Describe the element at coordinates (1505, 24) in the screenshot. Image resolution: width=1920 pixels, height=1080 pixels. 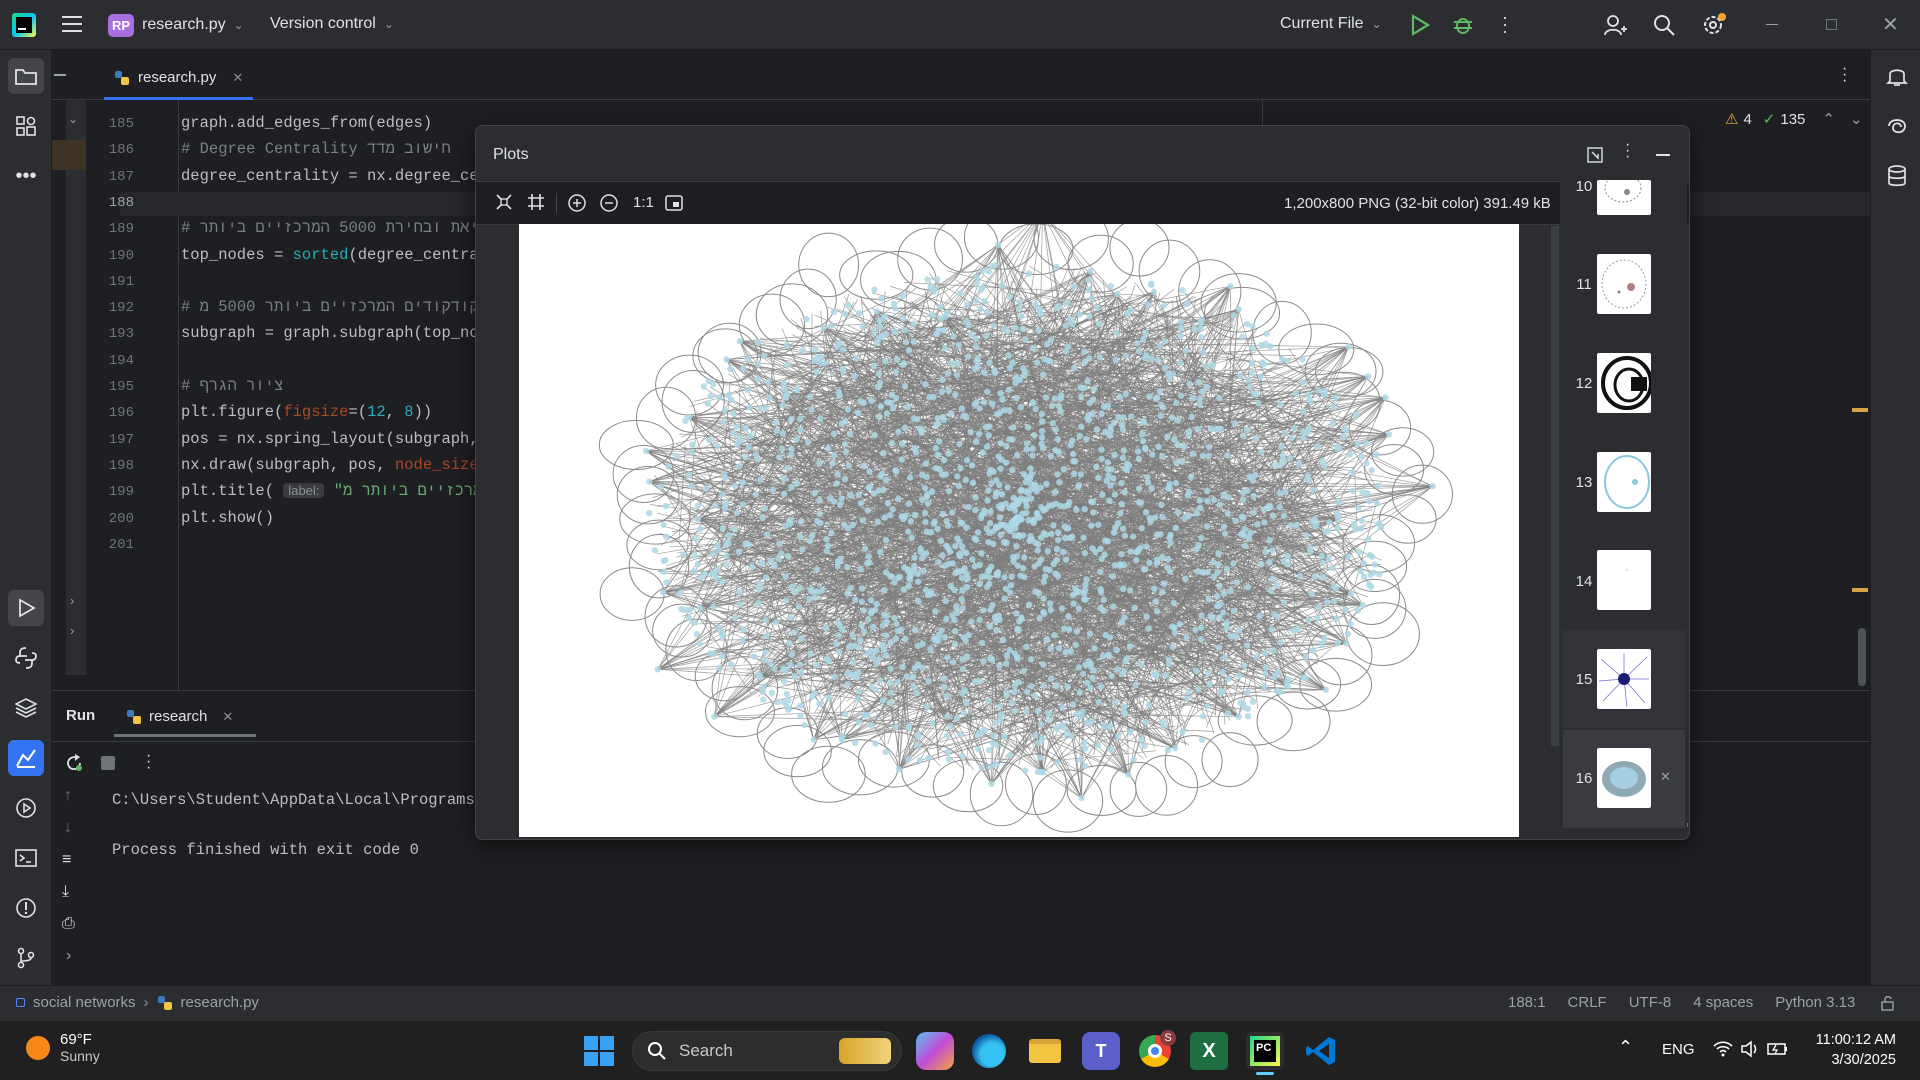
I see `more-actions-icon: · · ·` at that location.